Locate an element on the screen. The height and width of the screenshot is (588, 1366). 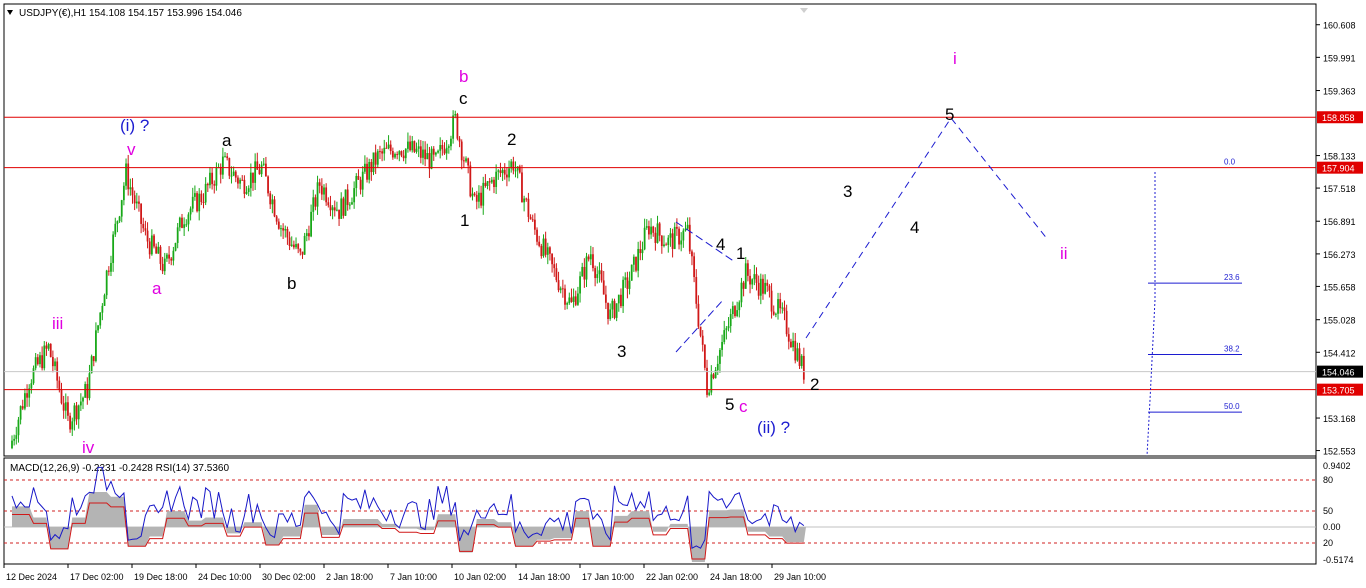
time-tick-label: 12 Dec 2024 is located at coordinates (31, 577).